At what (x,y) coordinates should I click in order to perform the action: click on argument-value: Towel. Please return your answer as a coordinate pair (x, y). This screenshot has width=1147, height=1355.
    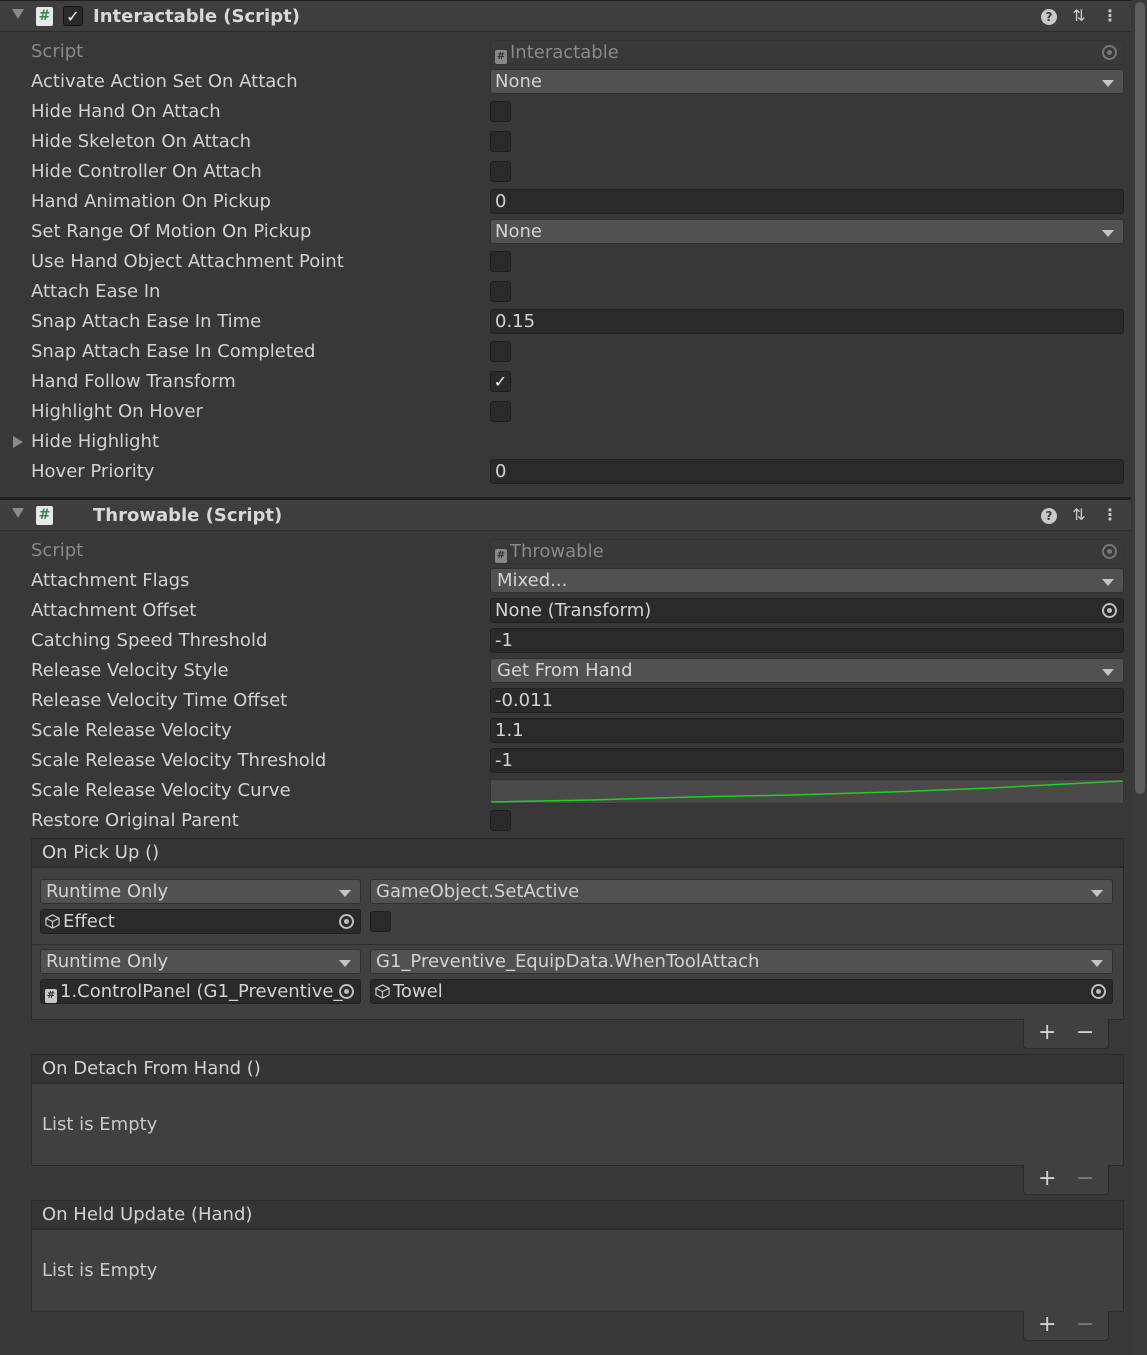
    Looking at the image, I should click on (418, 991).